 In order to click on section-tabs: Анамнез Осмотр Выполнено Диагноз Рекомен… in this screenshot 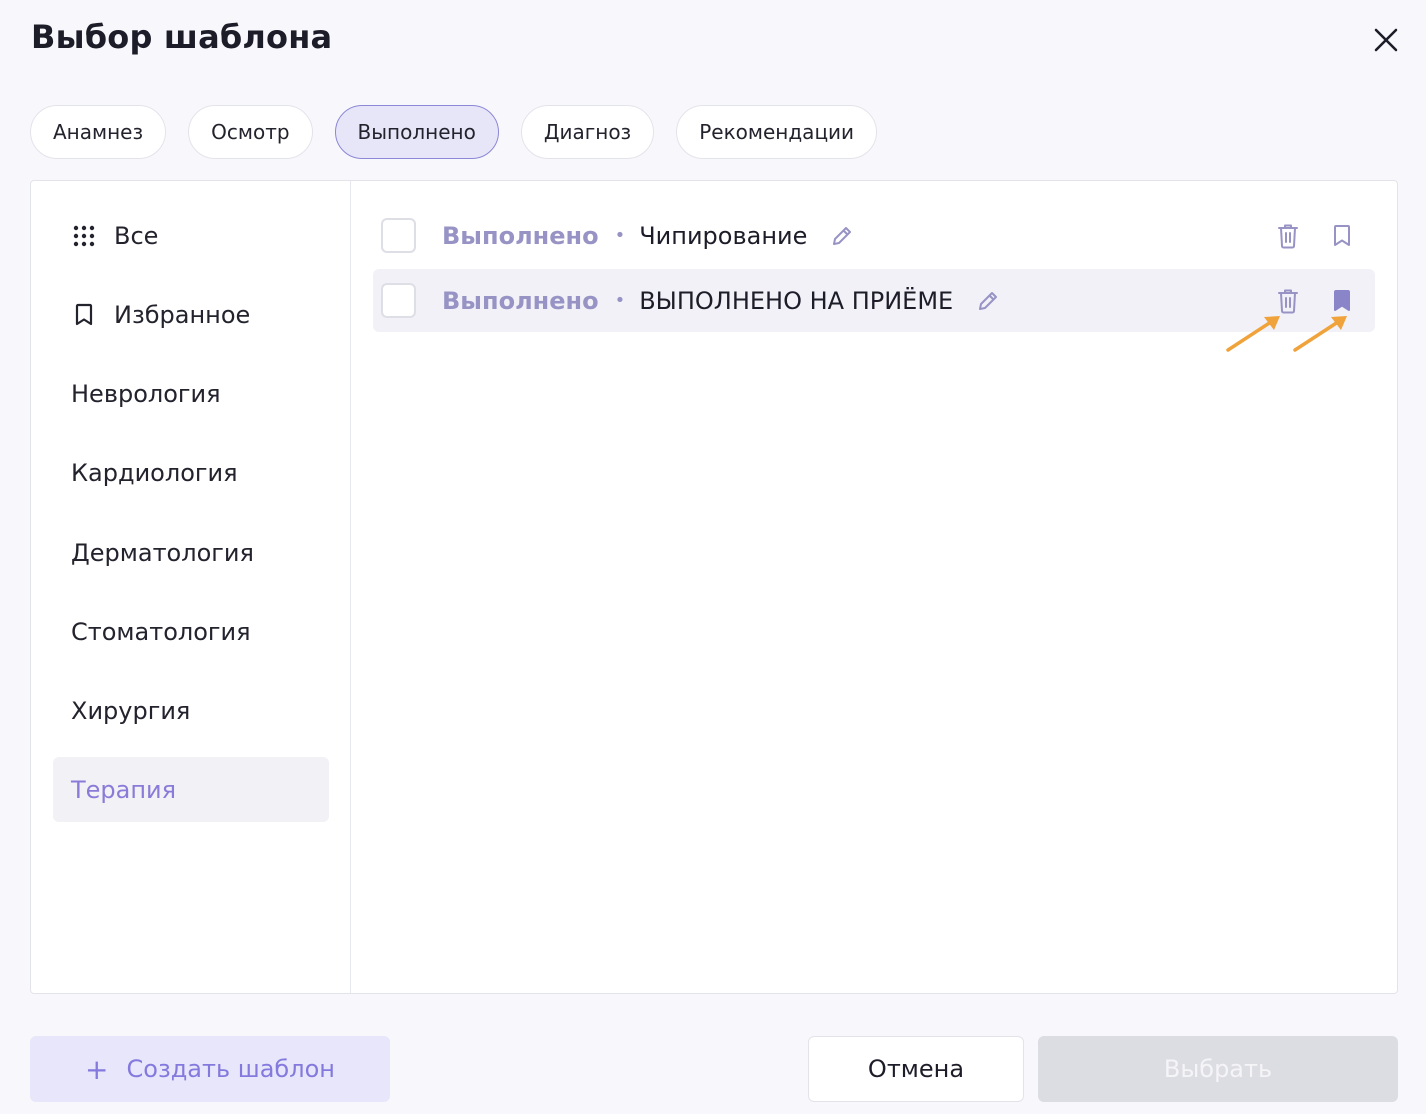, I will do `click(454, 132)`.